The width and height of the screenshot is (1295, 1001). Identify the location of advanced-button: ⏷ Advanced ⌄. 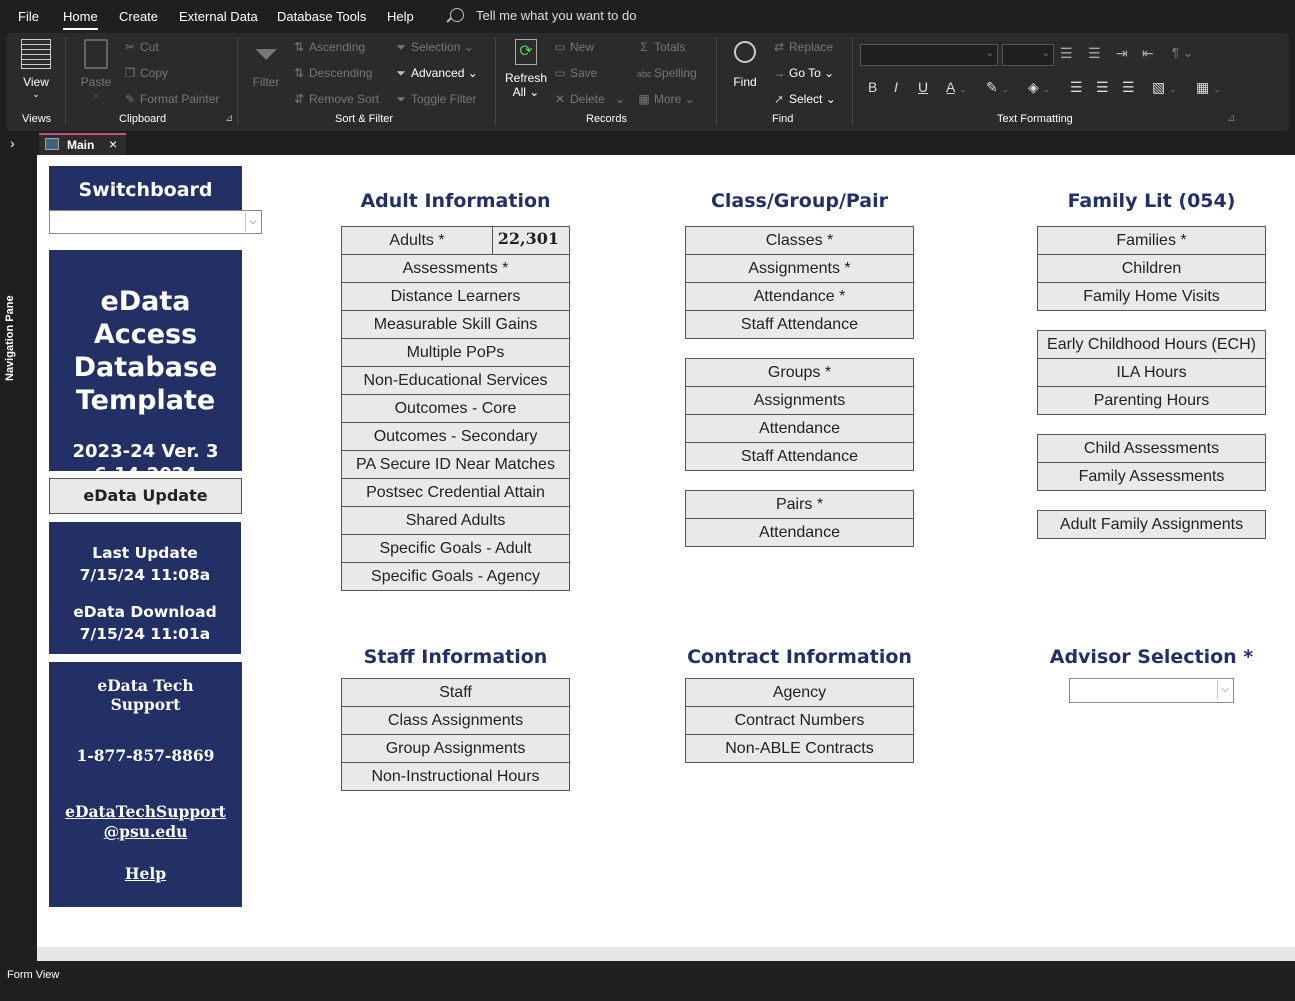
(436, 73).